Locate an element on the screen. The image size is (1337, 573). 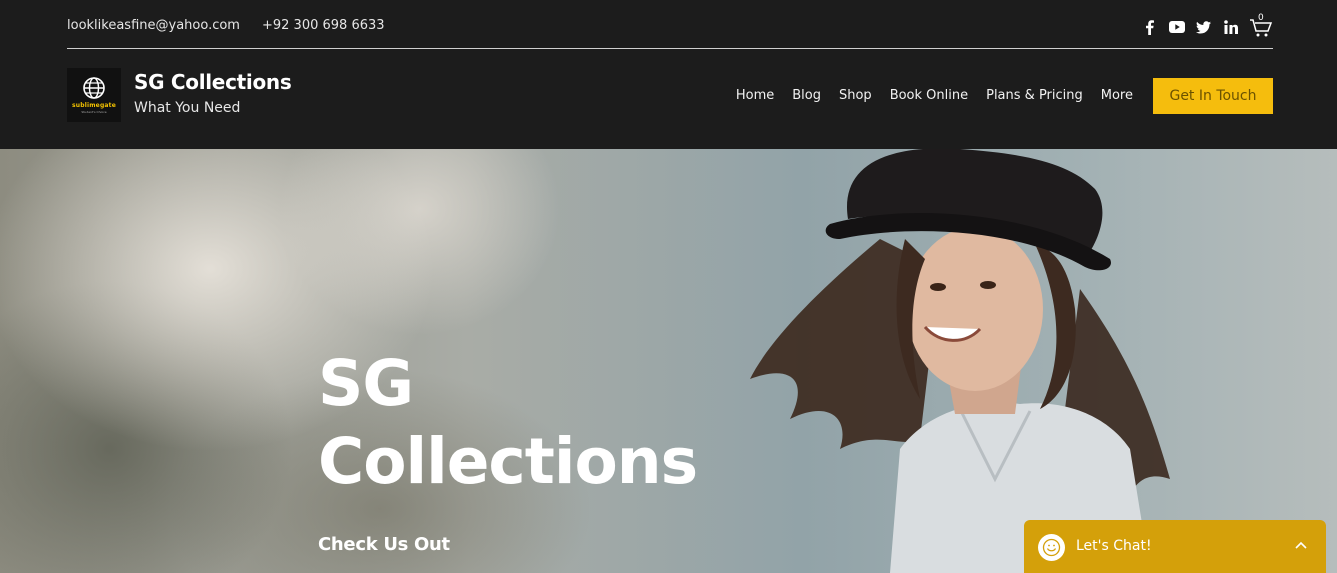
social-bar: 0 is located at coordinates (1207, 25).